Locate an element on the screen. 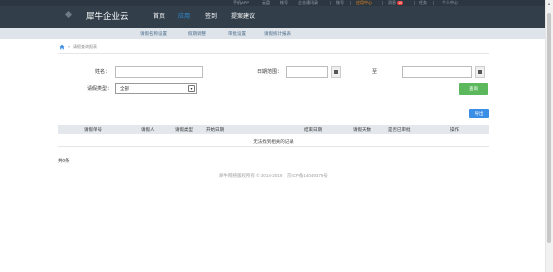 The height and width of the screenshot is (272, 553). leave-type-select: 全部 ▾ is located at coordinates (156, 88).